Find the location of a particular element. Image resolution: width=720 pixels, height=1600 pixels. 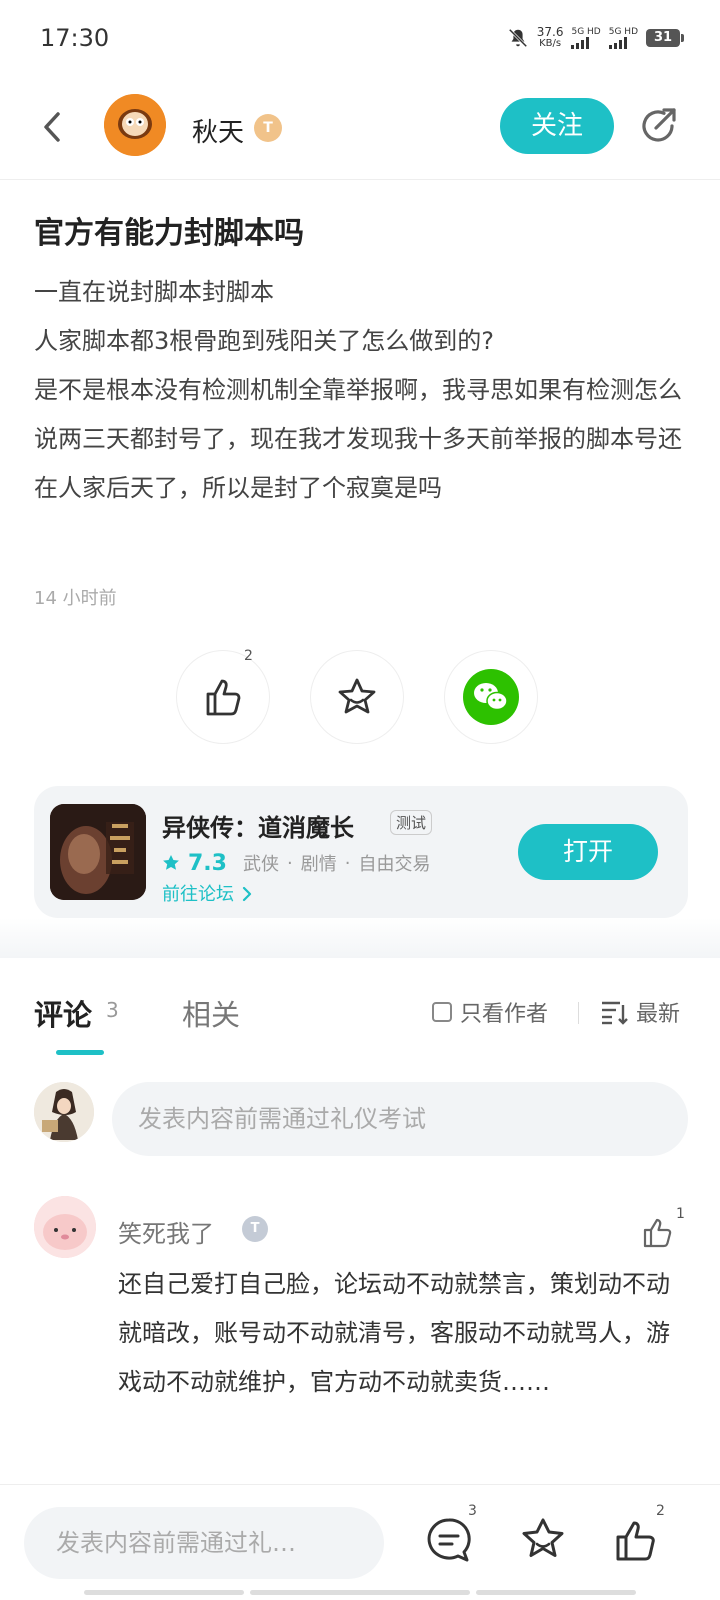

game-name: 异侠传：道消魔长 is located at coordinates (258, 825).